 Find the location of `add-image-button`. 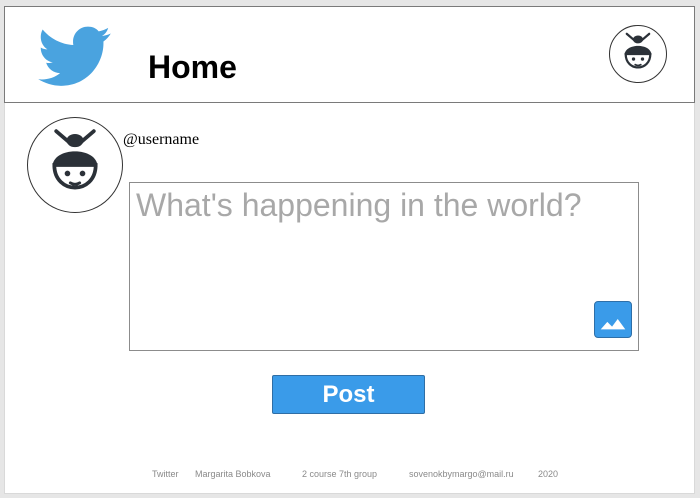

add-image-button is located at coordinates (613, 319).